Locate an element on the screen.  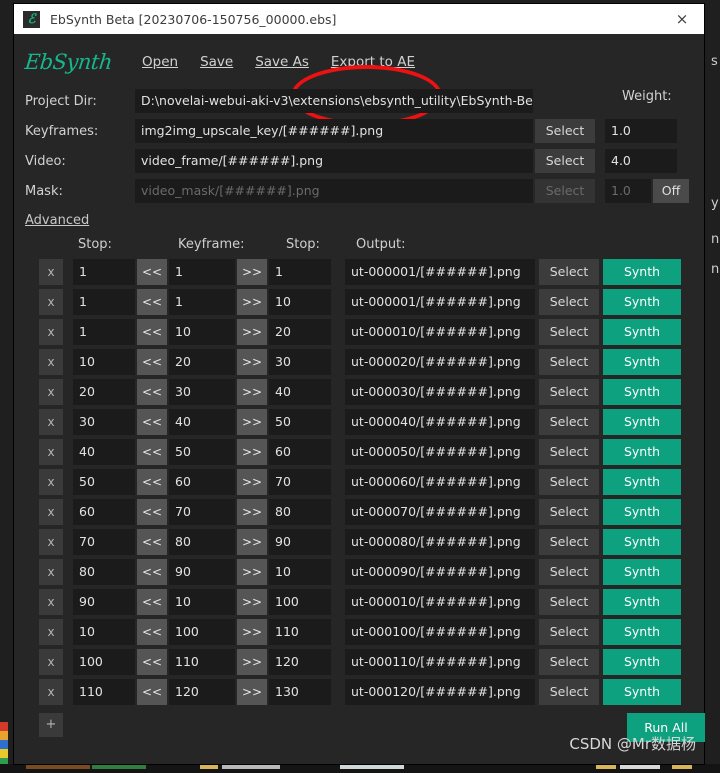
row-stop2-input: 80 is located at coordinates (300, 512).